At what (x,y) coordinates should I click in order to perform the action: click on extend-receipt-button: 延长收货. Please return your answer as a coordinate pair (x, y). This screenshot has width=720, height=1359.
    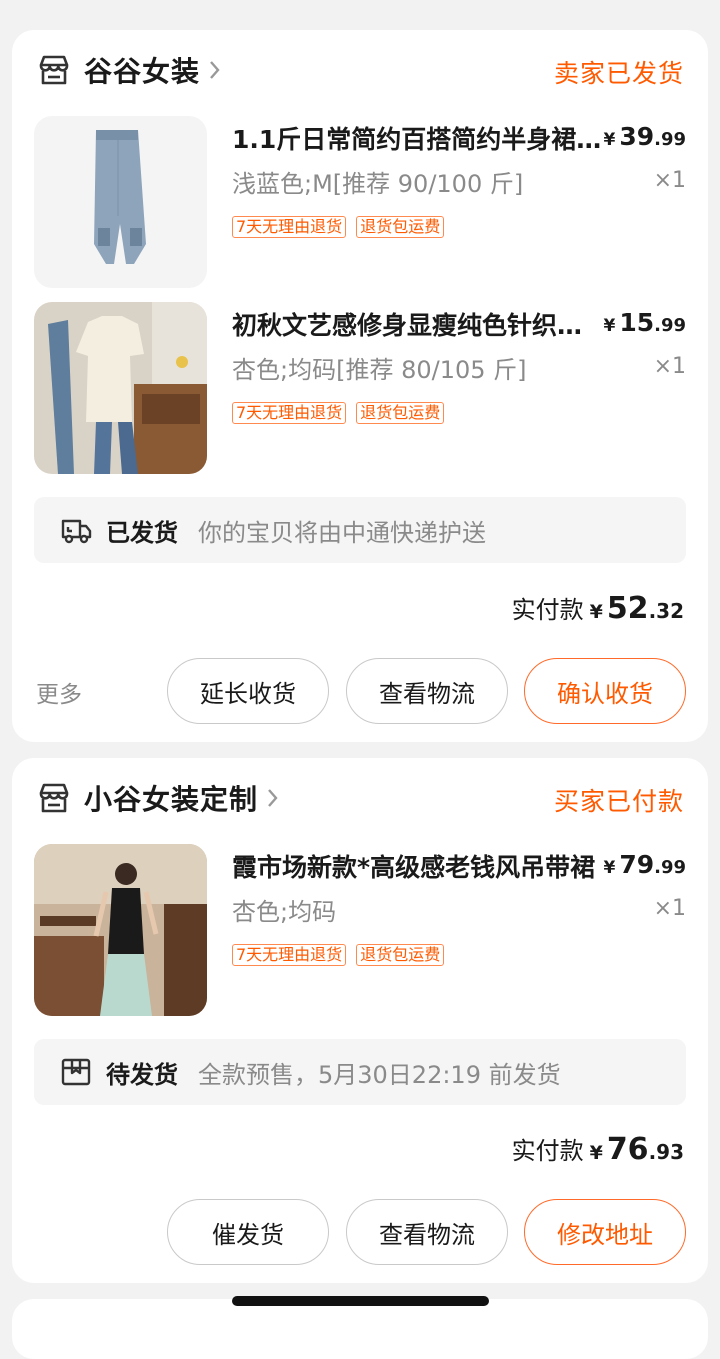
    Looking at the image, I should click on (248, 691).